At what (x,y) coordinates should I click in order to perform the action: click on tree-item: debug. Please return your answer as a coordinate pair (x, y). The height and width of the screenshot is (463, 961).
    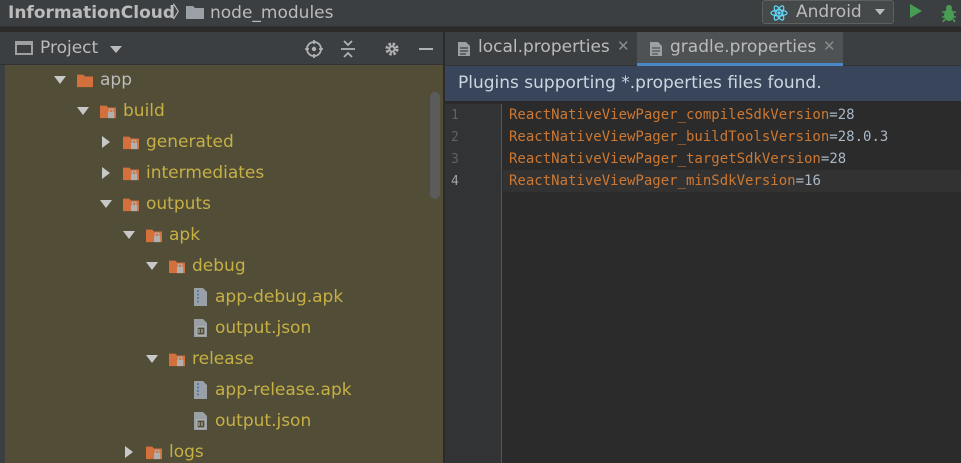
    Looking at the image, I should click on (216, 266).